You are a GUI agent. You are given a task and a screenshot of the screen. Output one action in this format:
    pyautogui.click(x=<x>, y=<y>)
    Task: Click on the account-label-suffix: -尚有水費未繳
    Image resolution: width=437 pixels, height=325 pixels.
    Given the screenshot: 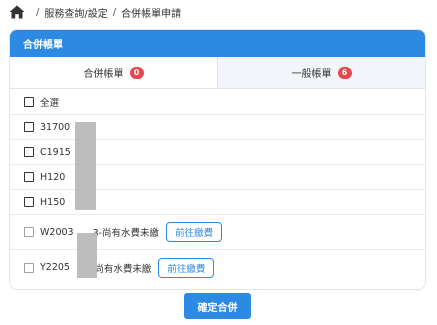 What is the action you would take?
    pyautogui.click(x=121, y=269)
    